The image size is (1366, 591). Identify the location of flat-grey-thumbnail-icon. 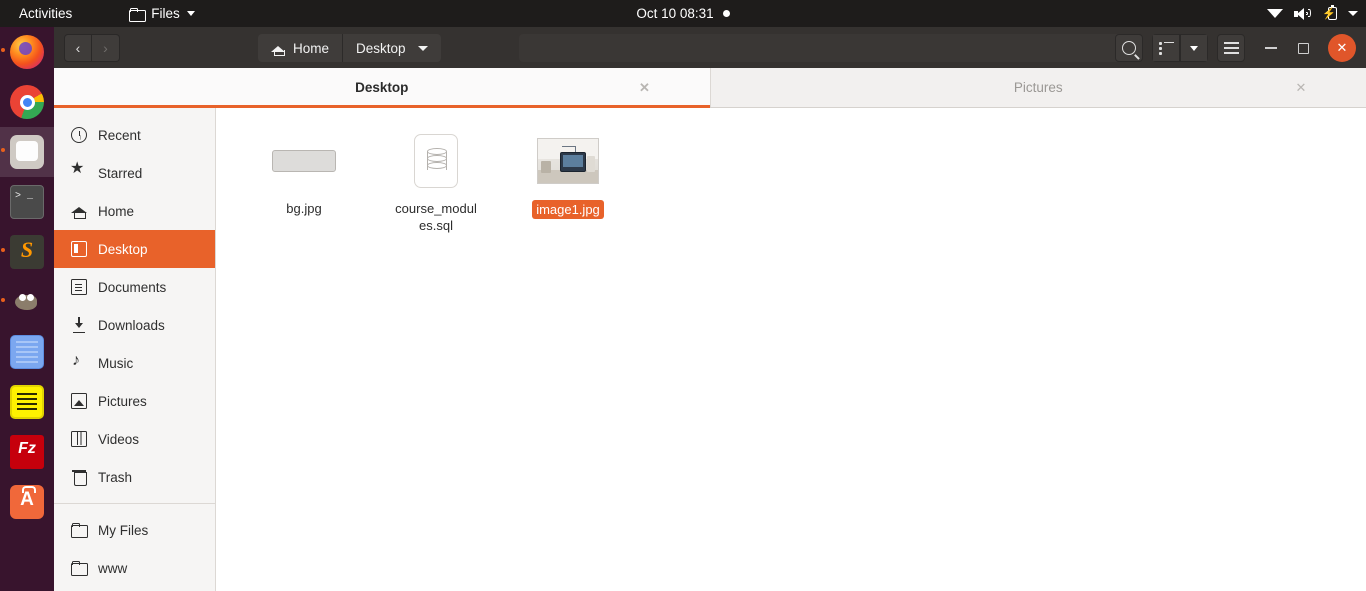
(304, 161).